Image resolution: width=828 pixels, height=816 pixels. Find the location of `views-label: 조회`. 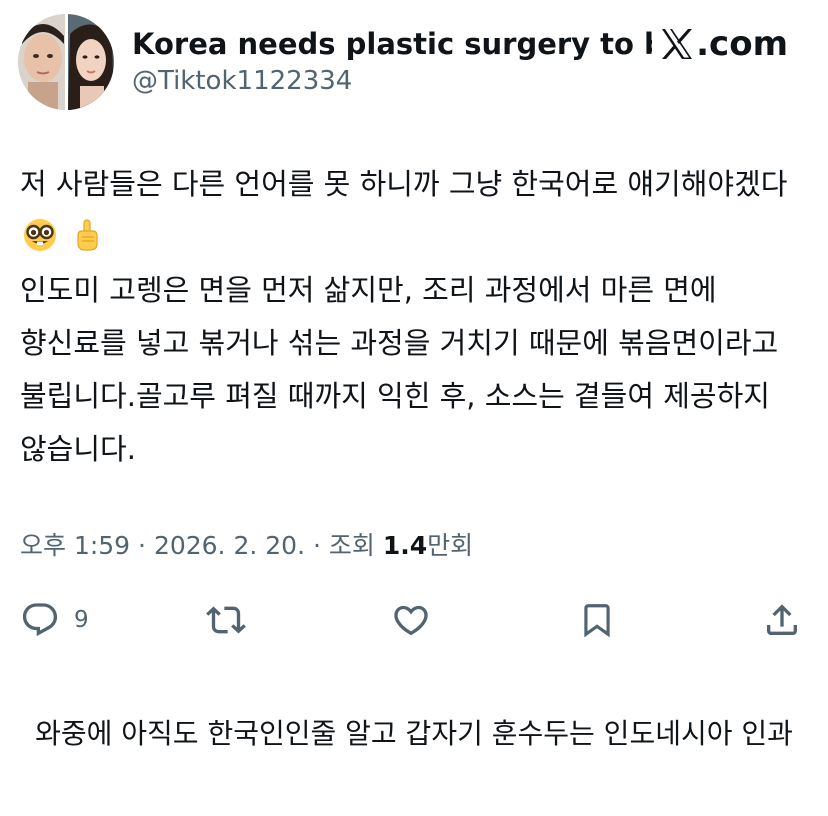

views-label: 조회 is located at coordinates (355, 545).